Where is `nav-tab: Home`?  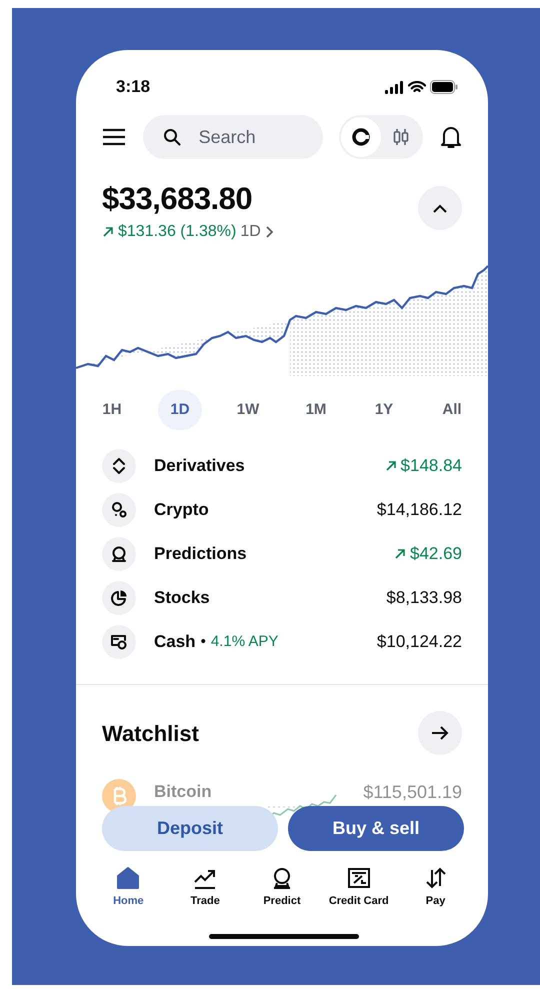 nav-tab: Home is located at coordinates (128, 888).